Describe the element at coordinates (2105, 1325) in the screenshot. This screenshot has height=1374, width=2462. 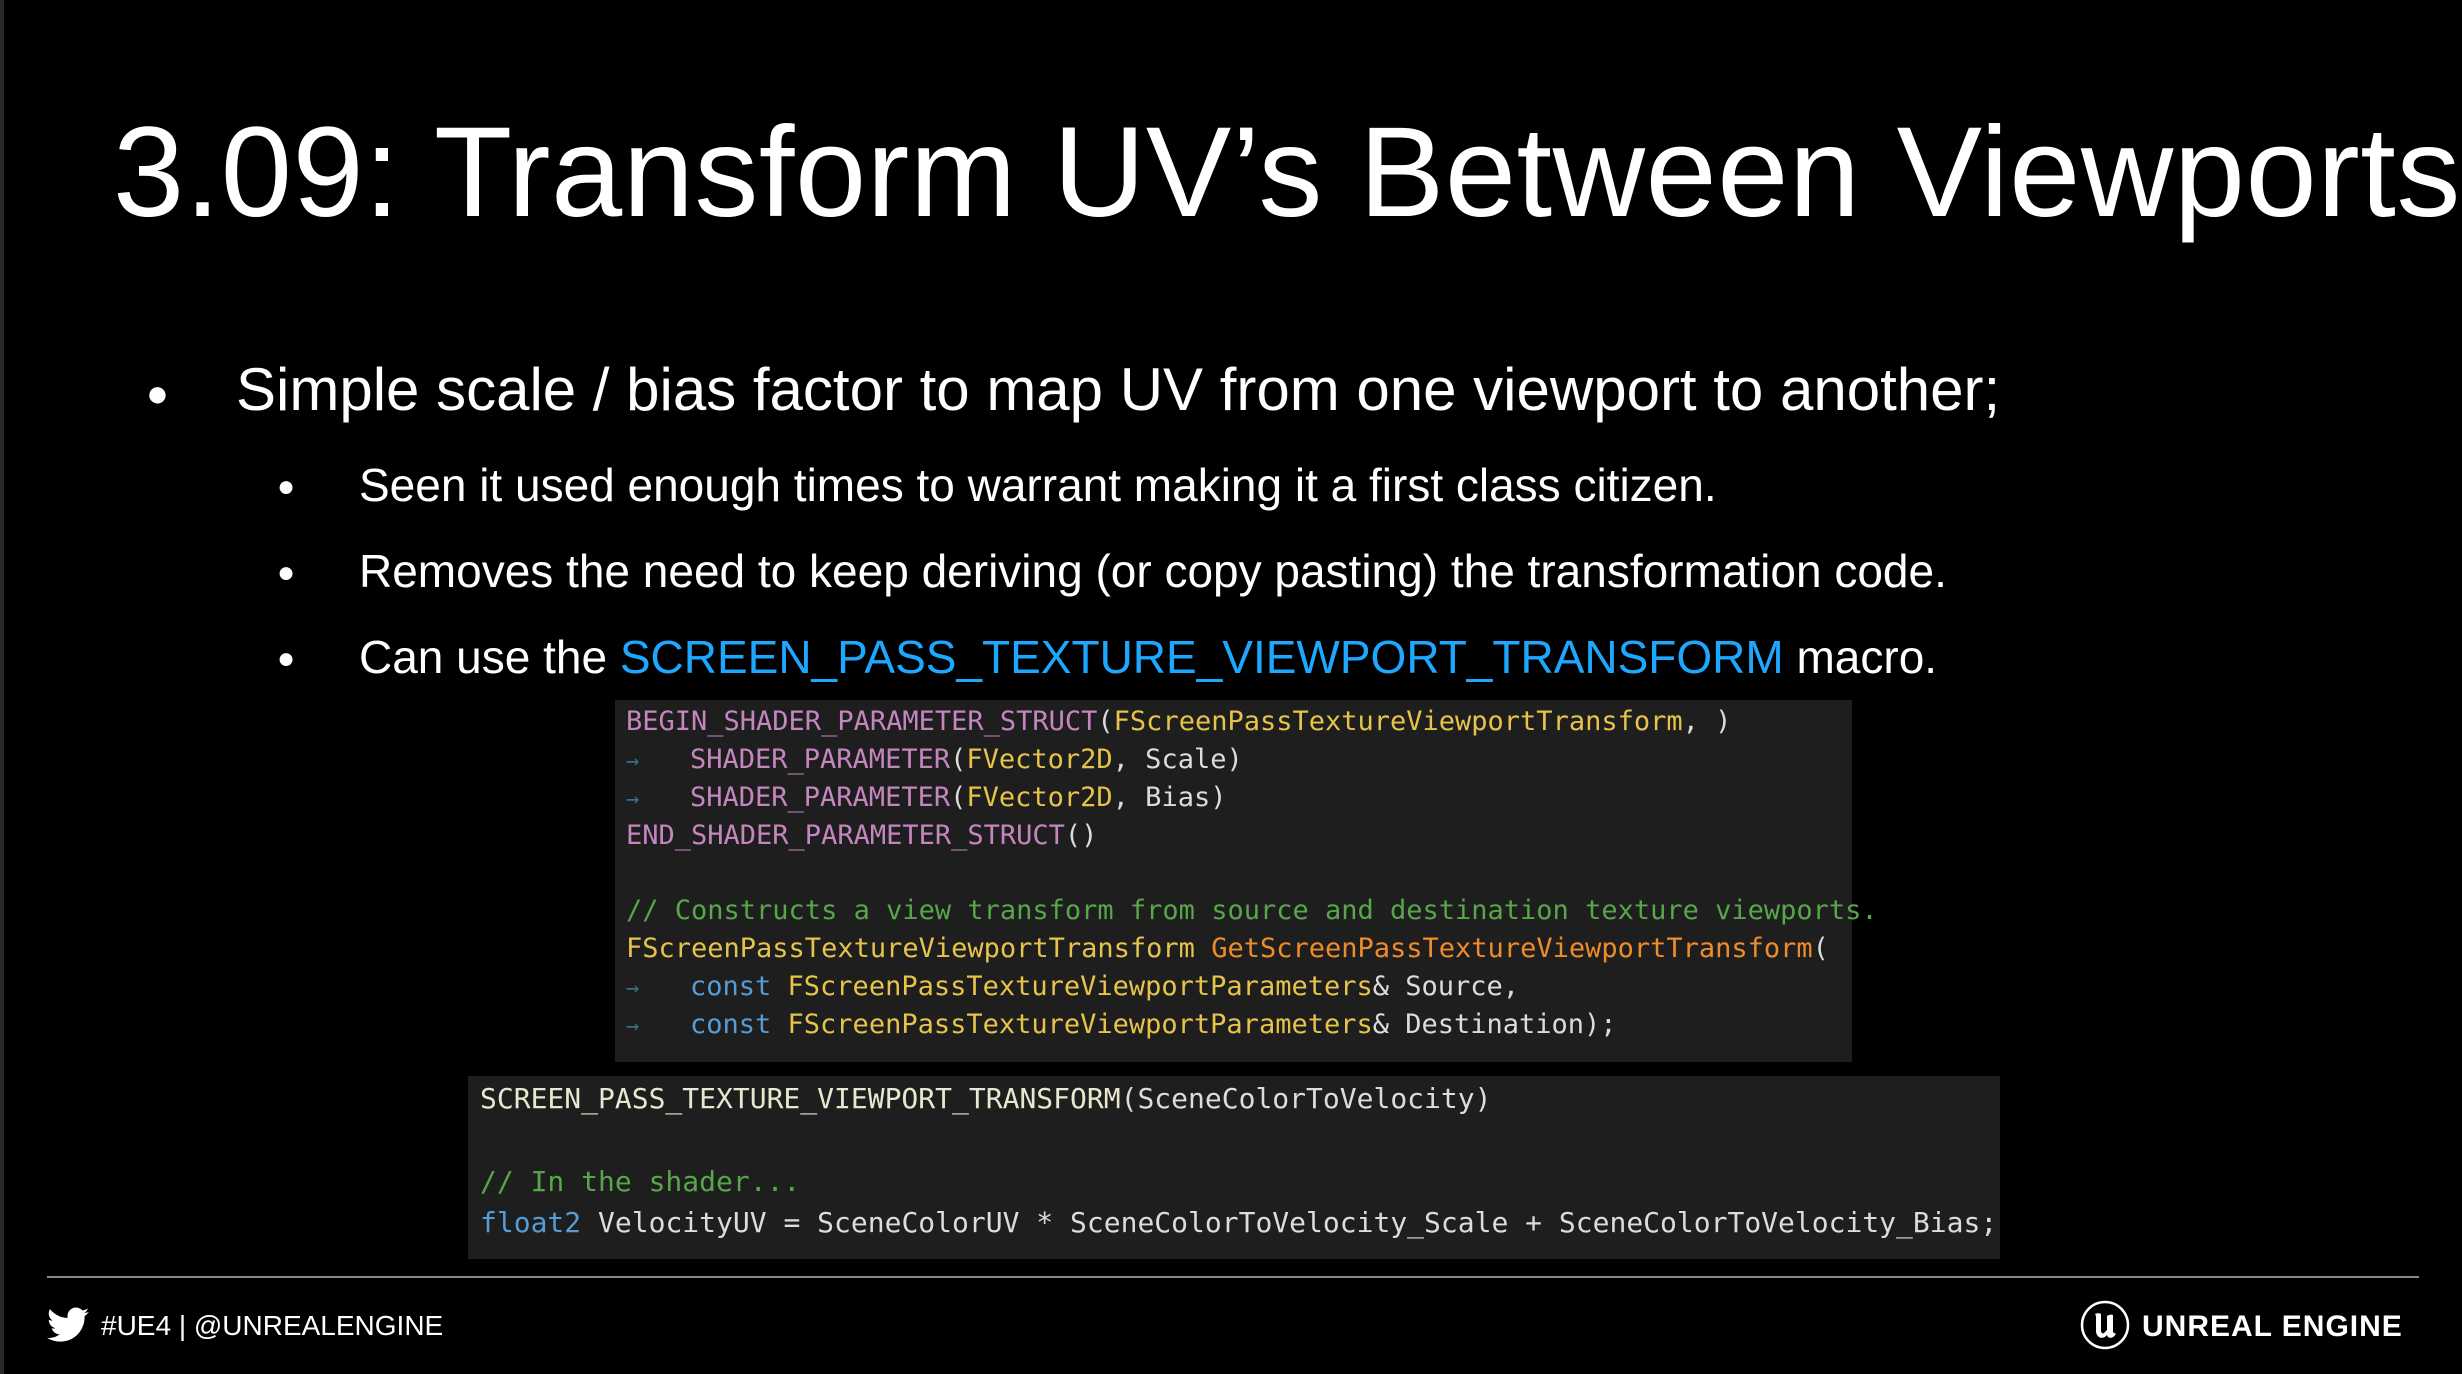
I see `unreal-engine-logo-icon` at that location.